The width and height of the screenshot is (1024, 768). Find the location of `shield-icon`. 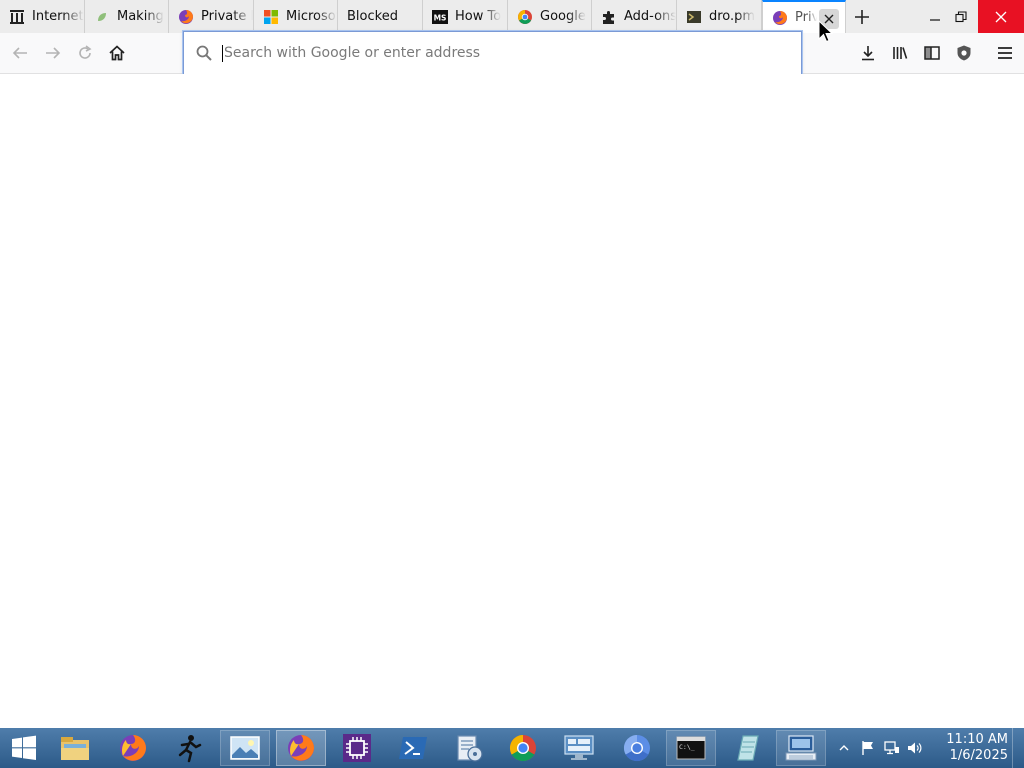

shield-icon is located at coordinates (964, 53).